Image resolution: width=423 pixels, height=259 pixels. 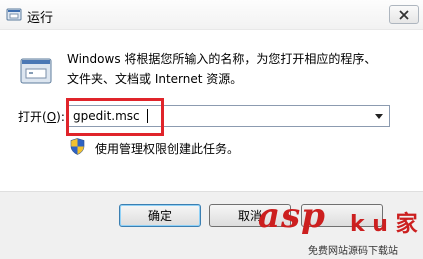 I want to click on description-line-1: Windows 将根据您所输入的名称，为您打开相应的程序、, so click(x=222, y=59).